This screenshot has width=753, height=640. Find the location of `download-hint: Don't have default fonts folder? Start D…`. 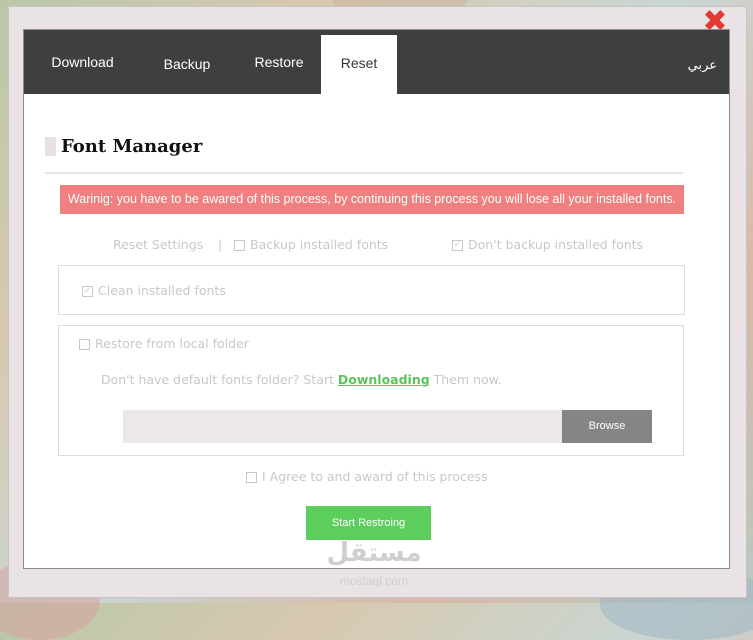

download-hint: Don't have default fonts folder? Start D… is located at coordinates (301, 379).